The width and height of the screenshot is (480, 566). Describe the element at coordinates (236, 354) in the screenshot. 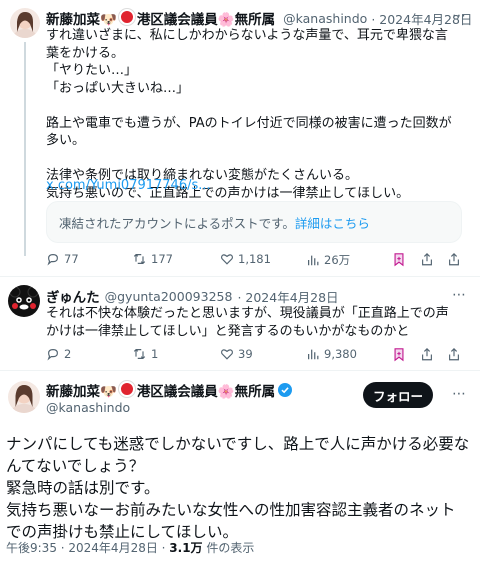

I see `like-button: 39` at that location.